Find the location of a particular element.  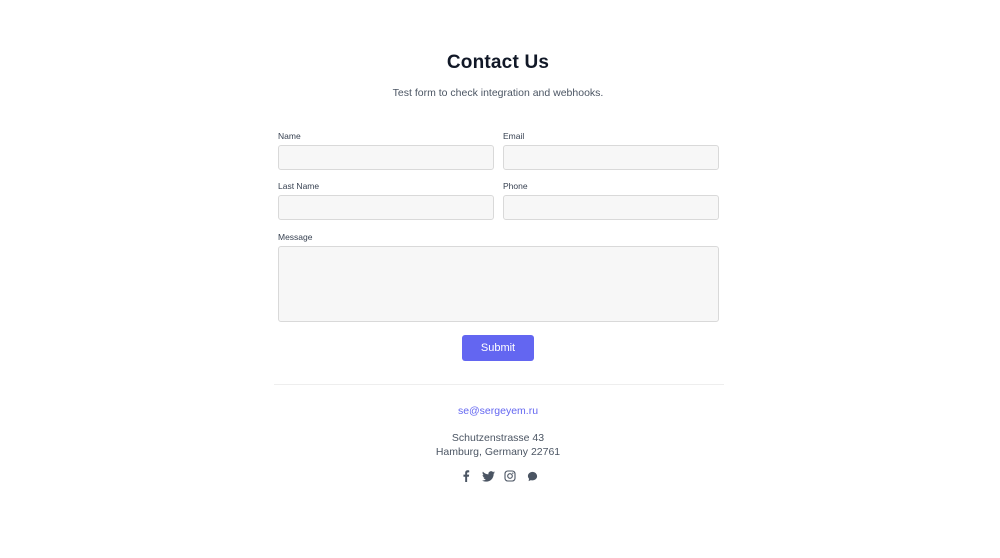

email-field-group: Email is located at coordinates (611, 150).